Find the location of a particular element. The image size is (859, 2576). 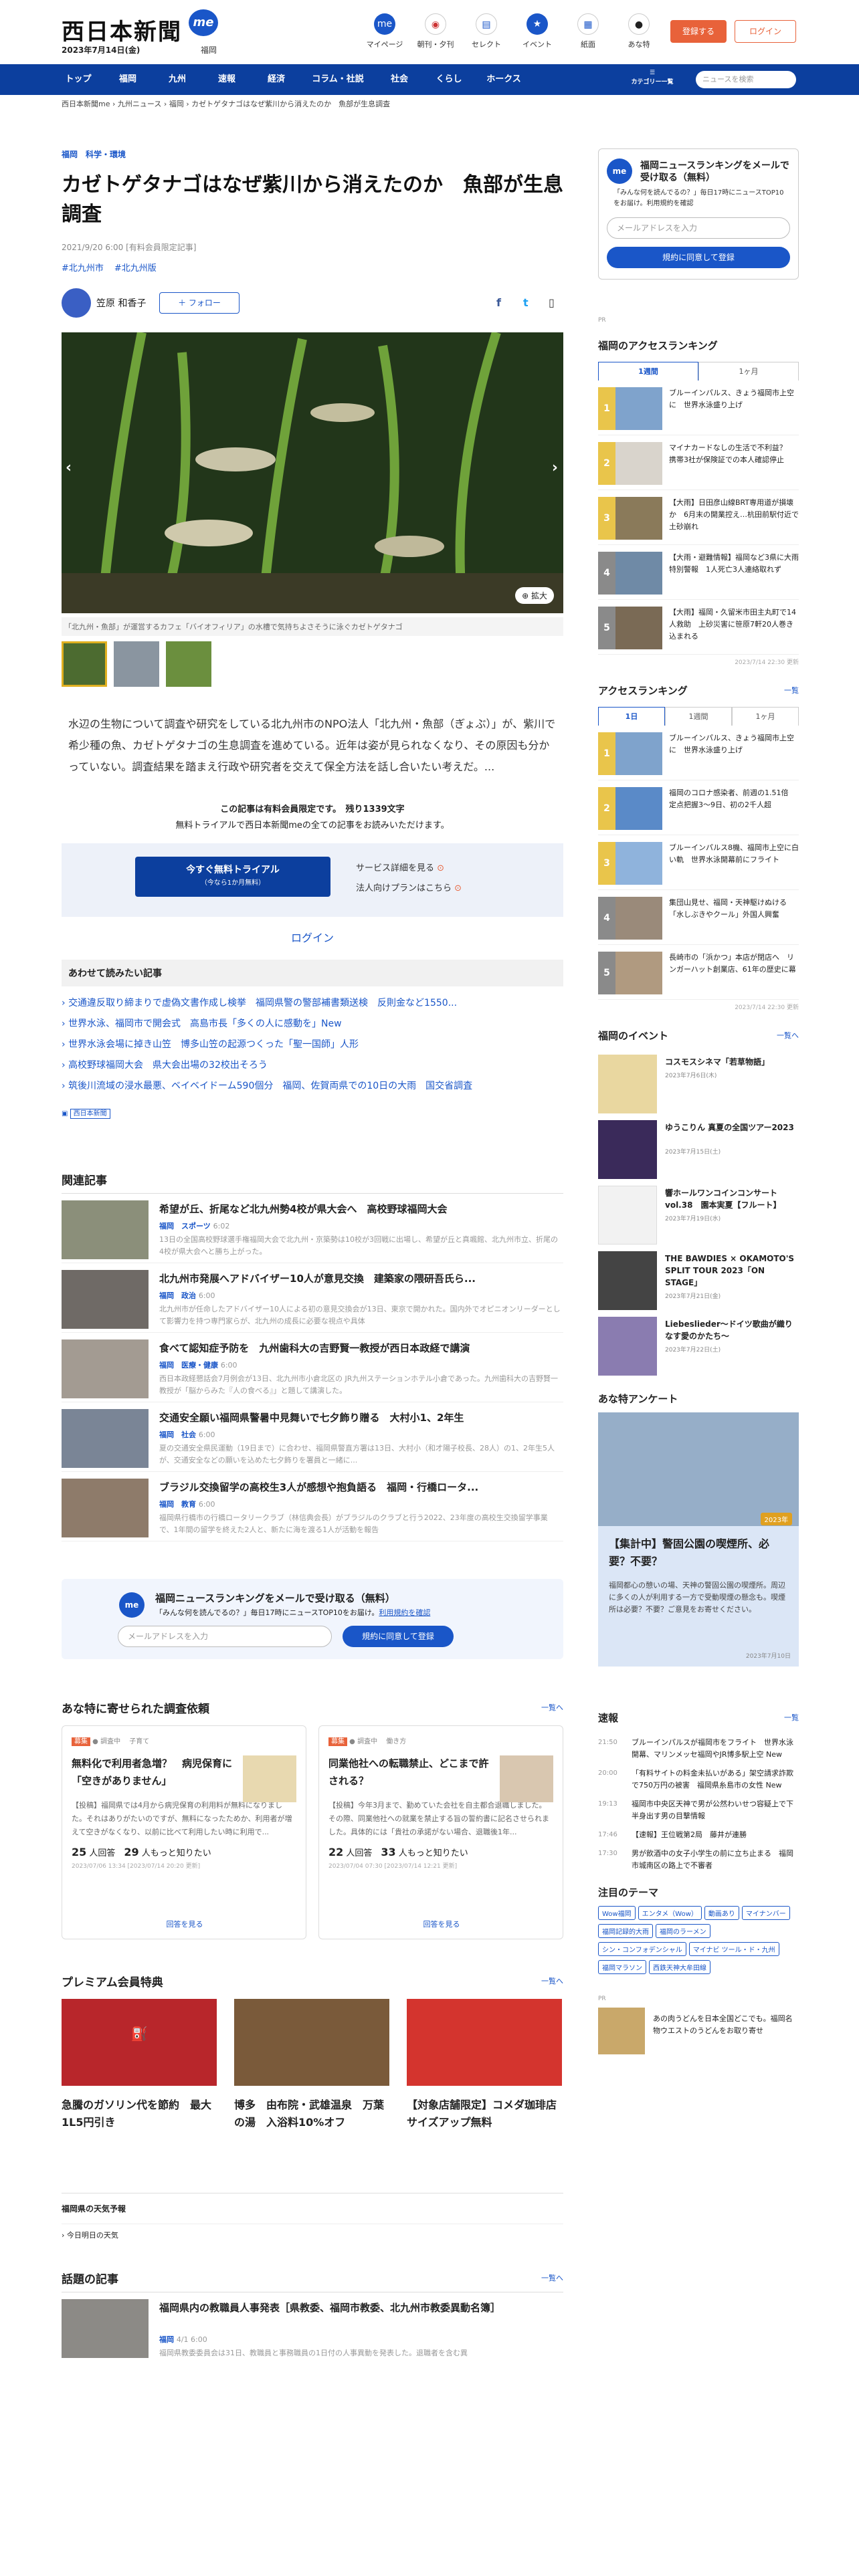

search-input: ニュースを検索 is located at coordinates (746, 80).